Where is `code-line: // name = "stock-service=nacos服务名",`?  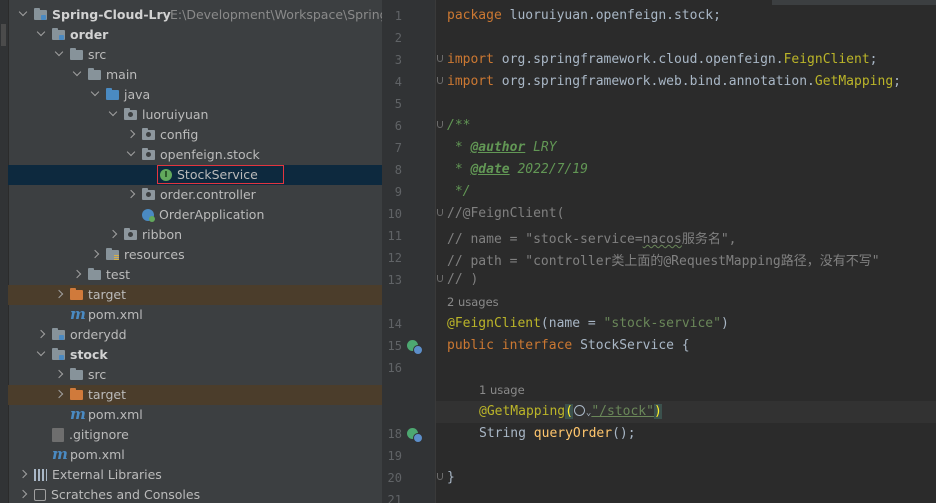 code-line: // name = "stock-service=nacos服务名", is located at coordinates (591, 237).